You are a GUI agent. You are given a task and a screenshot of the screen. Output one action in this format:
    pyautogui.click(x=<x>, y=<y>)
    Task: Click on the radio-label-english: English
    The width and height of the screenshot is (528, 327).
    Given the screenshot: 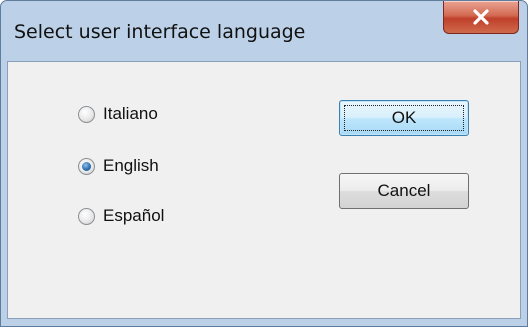 What is the action you would take?
    pyautogui.click(x=131, y=165)
    